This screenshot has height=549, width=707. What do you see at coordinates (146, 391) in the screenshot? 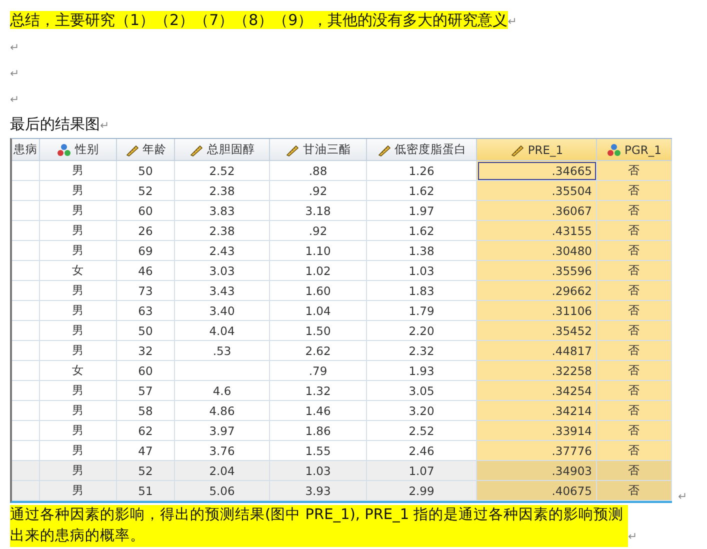
I see `table-cell: 57` at bounding box center [146, 391].